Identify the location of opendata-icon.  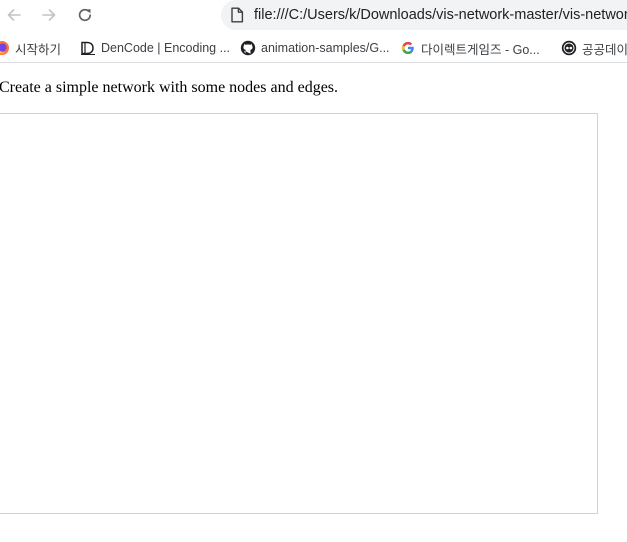
(569, 48).